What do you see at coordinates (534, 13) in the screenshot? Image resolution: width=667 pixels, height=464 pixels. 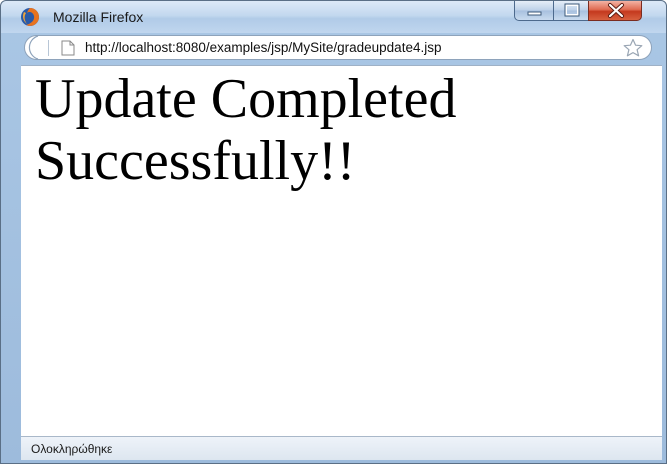 I see `minimize-icon` at bounding box center [534, 13].